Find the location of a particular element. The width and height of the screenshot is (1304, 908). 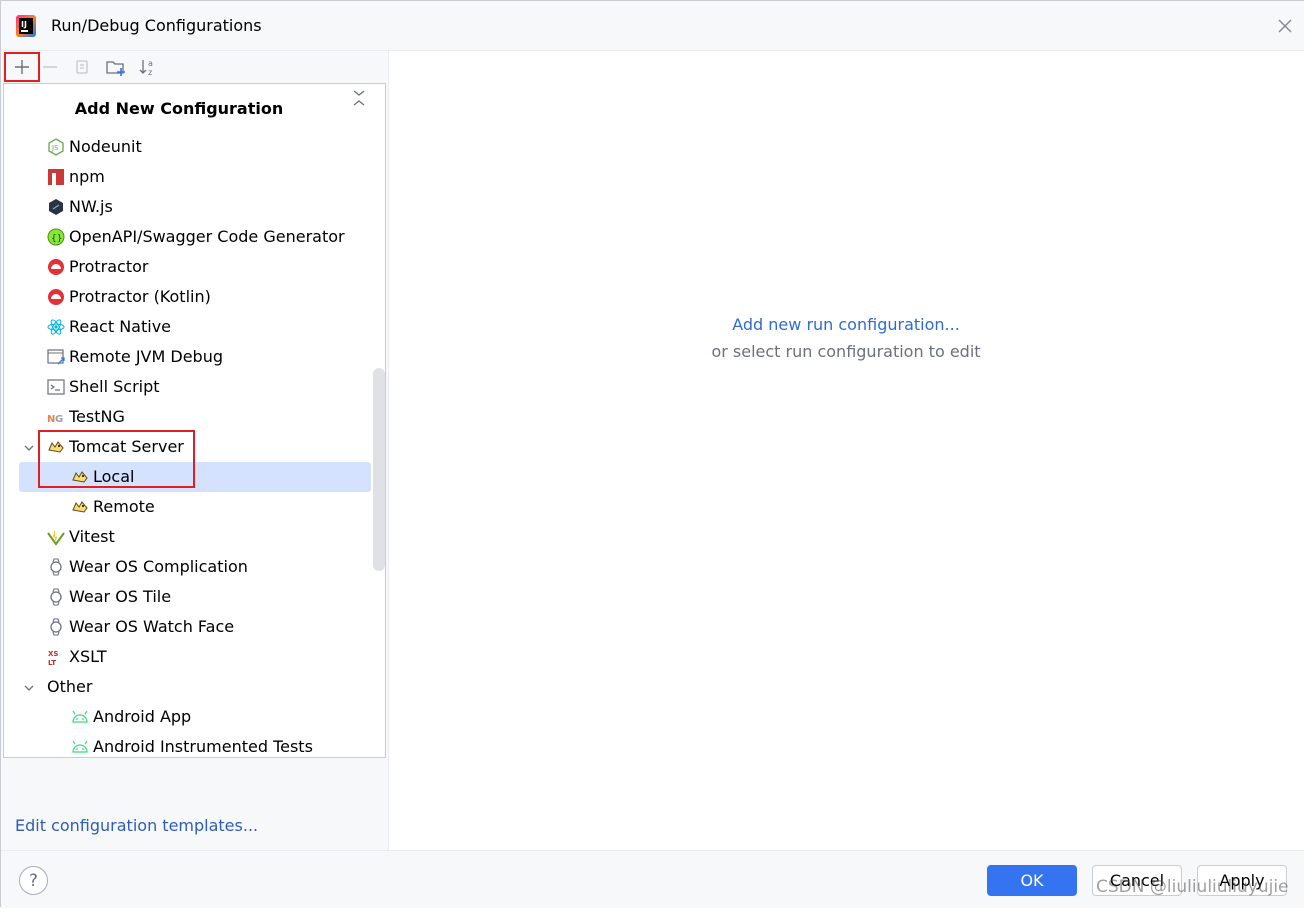

terminal-icon is located at coordinates (56, 387).